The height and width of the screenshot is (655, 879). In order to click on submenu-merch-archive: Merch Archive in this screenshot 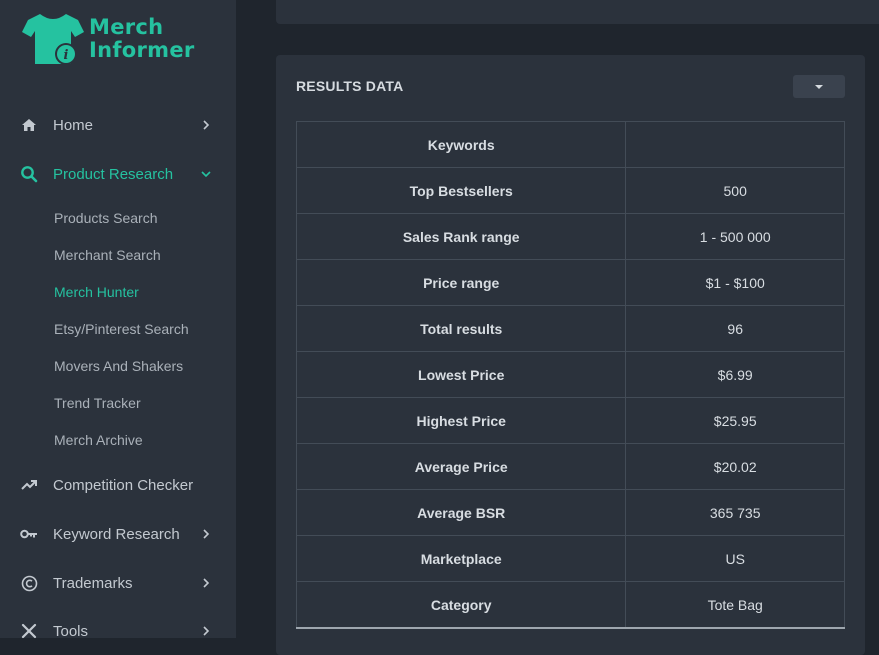, I will do `click(98, 440)`.